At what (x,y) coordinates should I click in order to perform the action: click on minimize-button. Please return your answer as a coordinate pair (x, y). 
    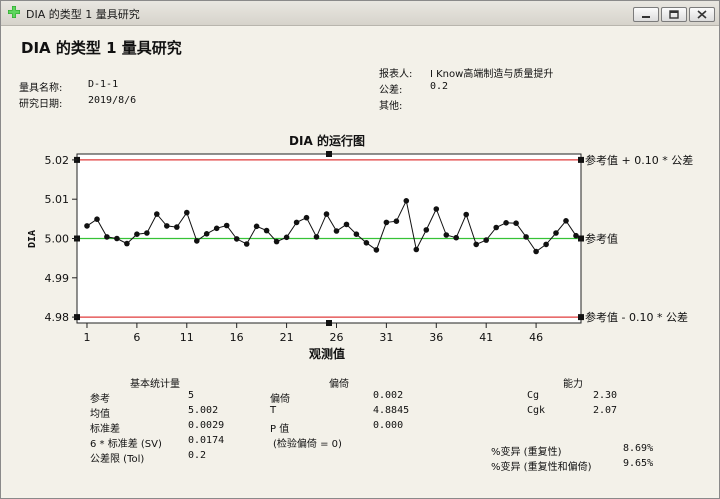
    Looking at the image, I should click on (646, 14).